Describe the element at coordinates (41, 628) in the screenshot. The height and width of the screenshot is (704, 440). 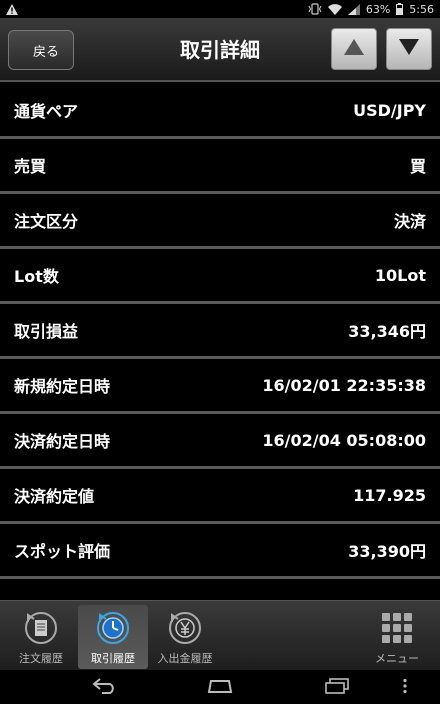
I see `order-history-icon` at that location.